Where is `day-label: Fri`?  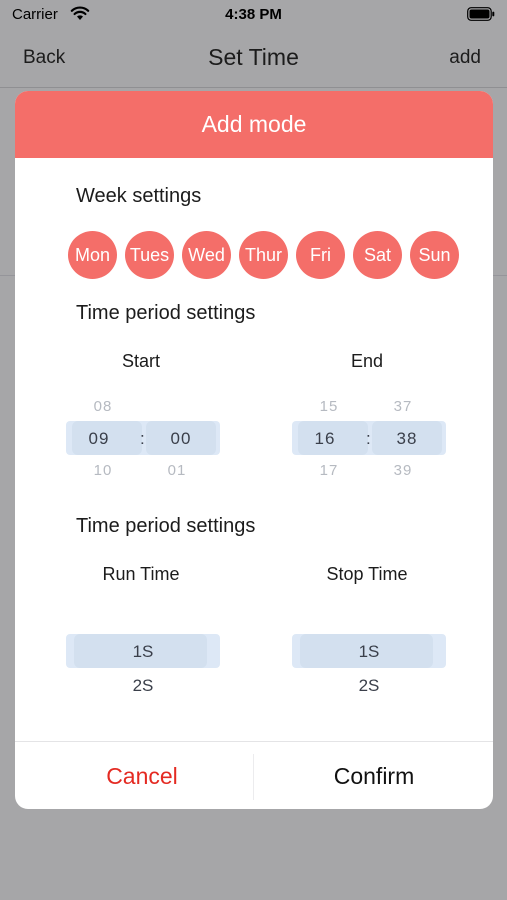 day-label: Fri is located at coordinates (320, 254).